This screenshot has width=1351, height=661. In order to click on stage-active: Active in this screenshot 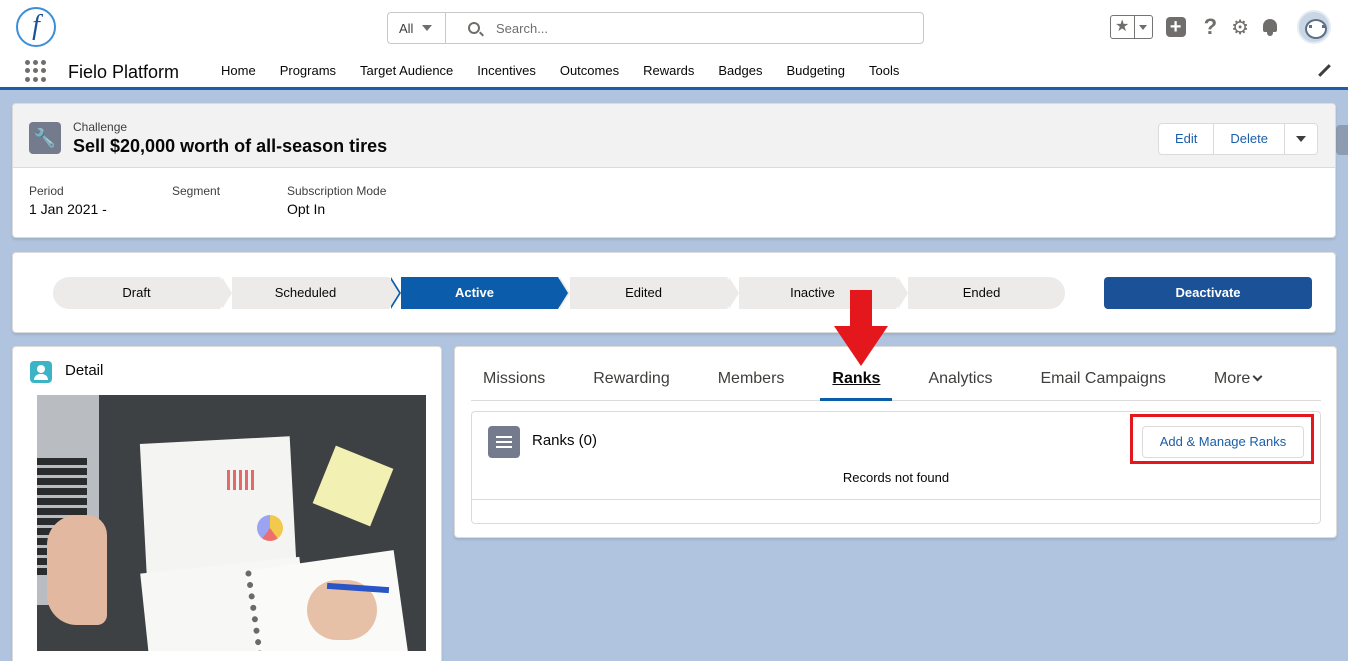, I will do `click(479, 293)`.